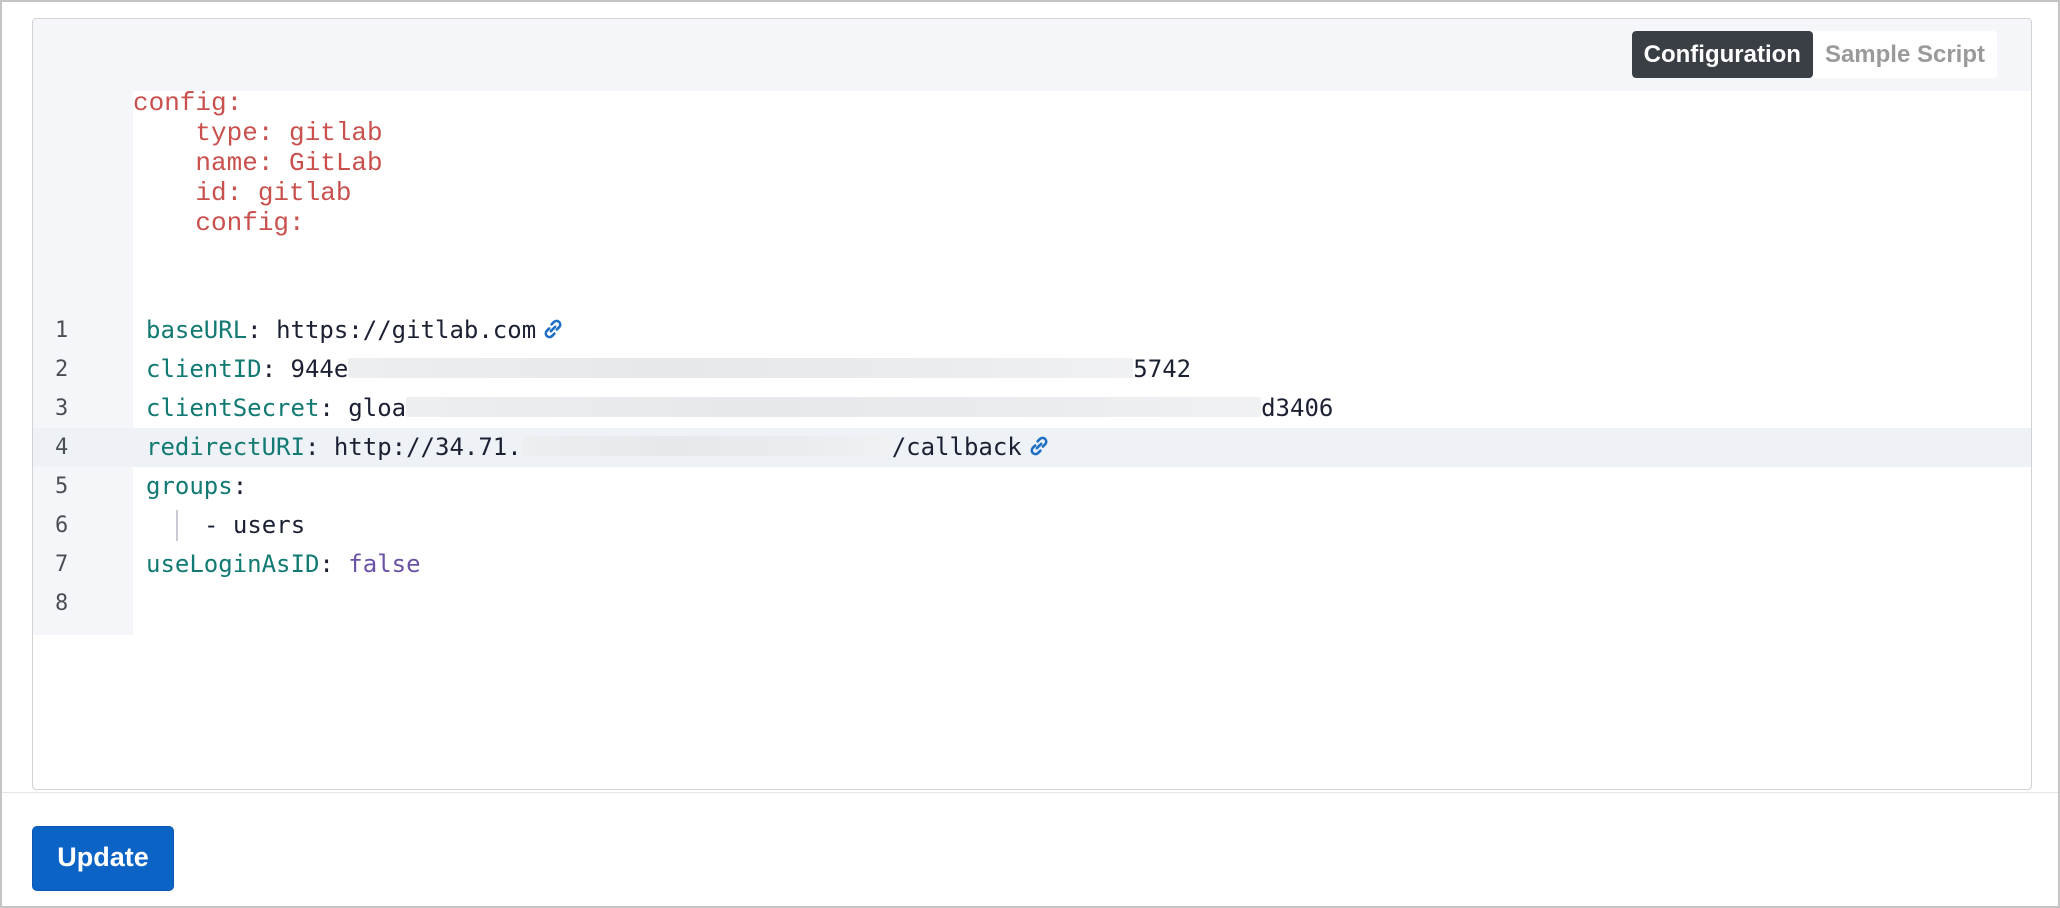 The height and width of the screenshot is (908, 2060). What do you see at coordinates (62, 369) in the screenshot?
I see `line-number: 2` at bounding box center [62, 369].